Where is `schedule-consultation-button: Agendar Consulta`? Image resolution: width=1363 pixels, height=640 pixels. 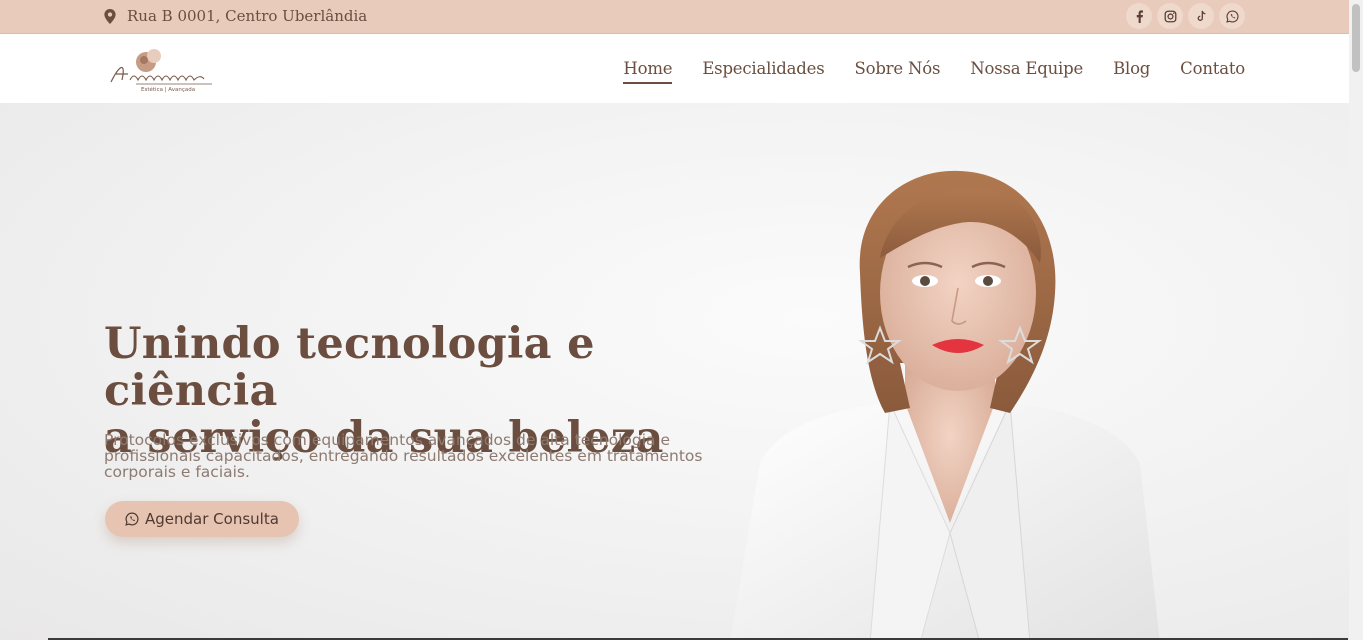
schedule-consultation-button: Agendar Consulta is located at coordinates (202, 519).